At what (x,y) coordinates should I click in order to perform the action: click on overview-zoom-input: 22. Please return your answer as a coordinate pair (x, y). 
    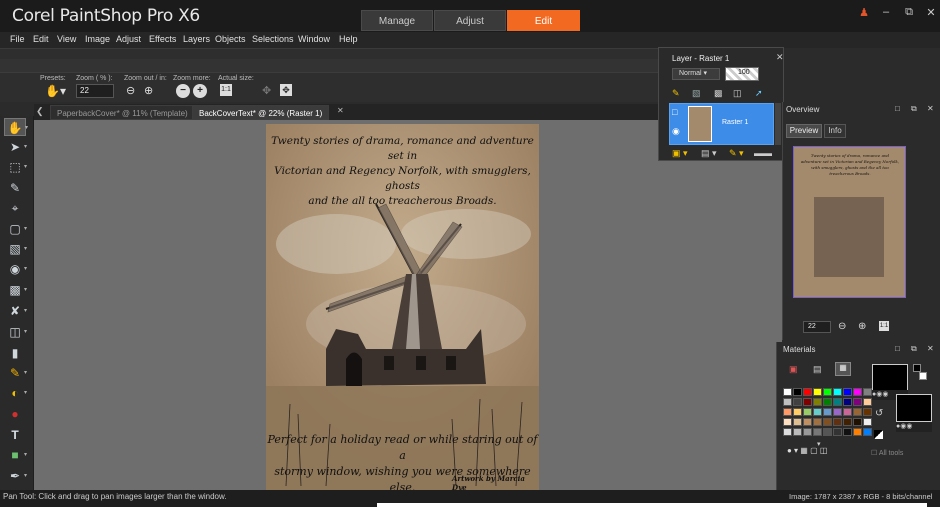
    Looking at the image, I should click on (817, 327).